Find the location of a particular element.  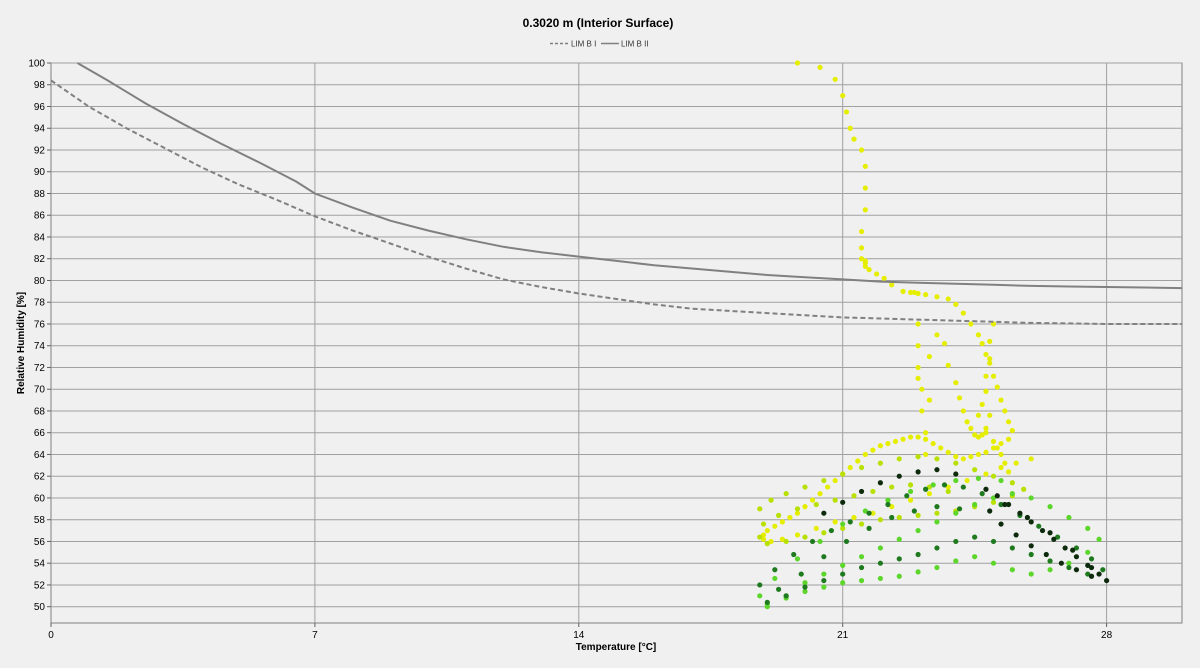

y-tick-label: 56 is located at coordinates (40, 542).